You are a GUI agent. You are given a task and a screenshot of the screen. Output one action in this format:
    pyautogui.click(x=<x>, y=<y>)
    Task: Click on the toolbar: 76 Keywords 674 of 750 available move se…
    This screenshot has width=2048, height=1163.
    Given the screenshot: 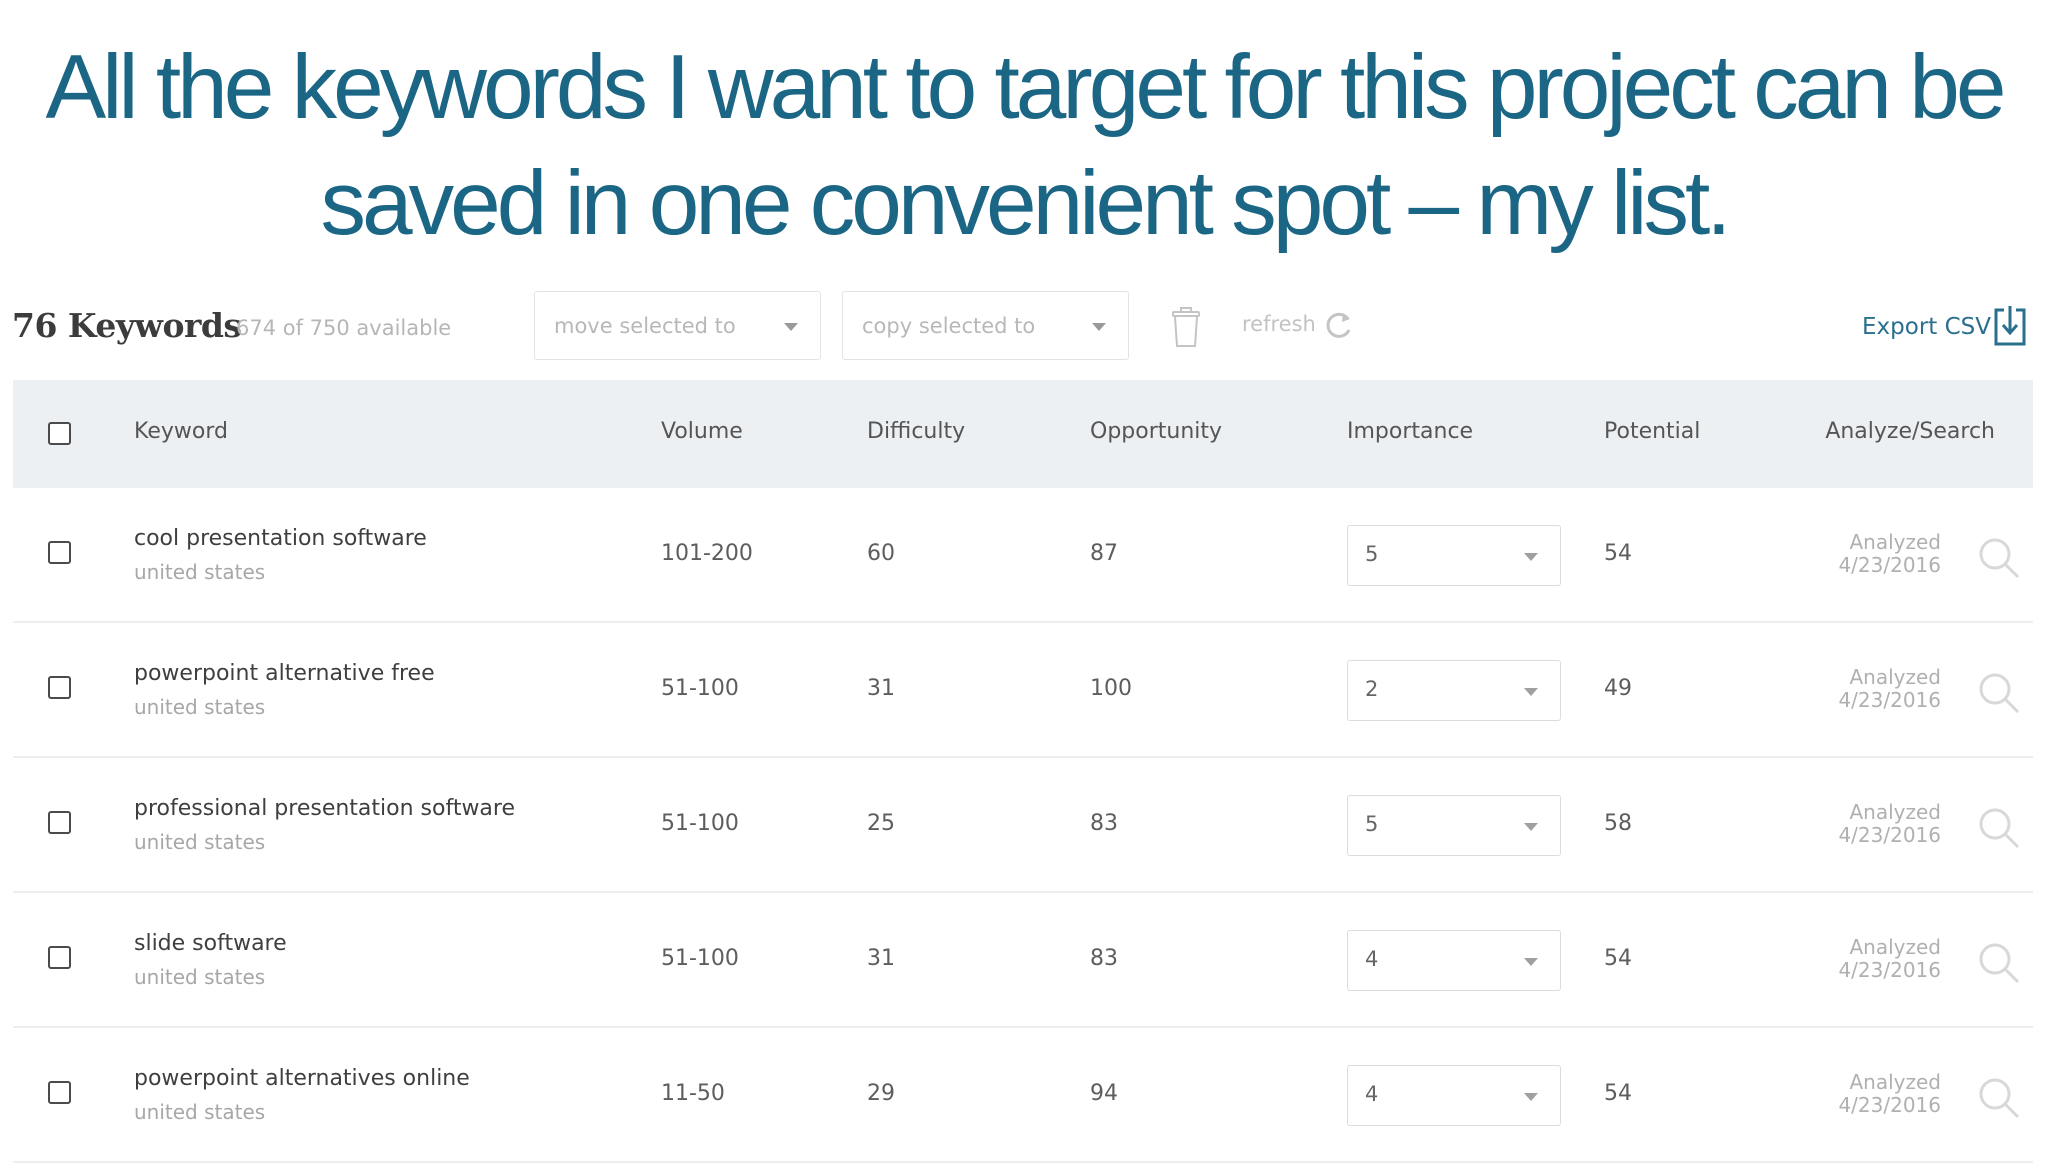 What is the action you would take?
    pyautogui.click(x=1024, y=326)
    